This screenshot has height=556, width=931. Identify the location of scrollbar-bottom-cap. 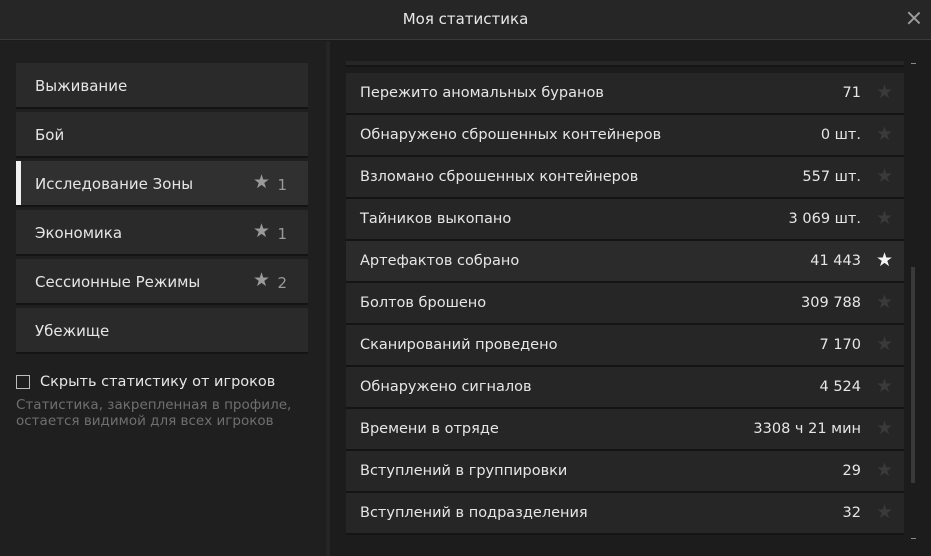
(913, 538).